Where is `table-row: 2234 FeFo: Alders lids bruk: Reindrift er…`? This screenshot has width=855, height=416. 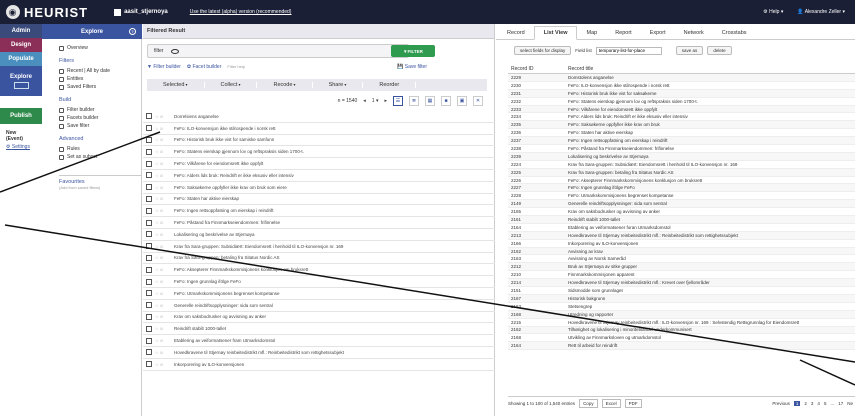 table-row: 2234 FeFo: Alders lids bruk: Reindrift er… is located at coordinates (681, 117).